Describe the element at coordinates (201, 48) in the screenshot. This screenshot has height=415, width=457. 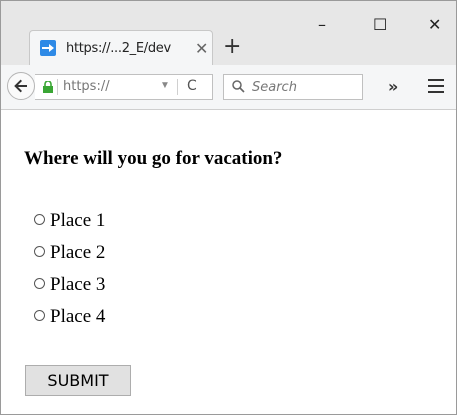
I see `tab-close-icon: ✕` at that location.